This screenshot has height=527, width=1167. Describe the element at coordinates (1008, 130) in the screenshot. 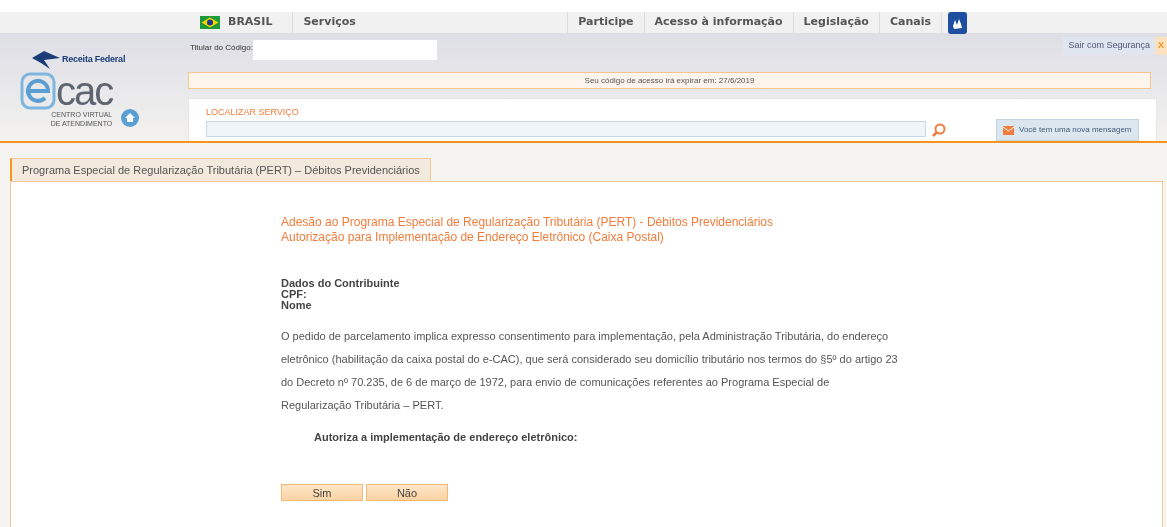

I see `envelope-icon` at that location.